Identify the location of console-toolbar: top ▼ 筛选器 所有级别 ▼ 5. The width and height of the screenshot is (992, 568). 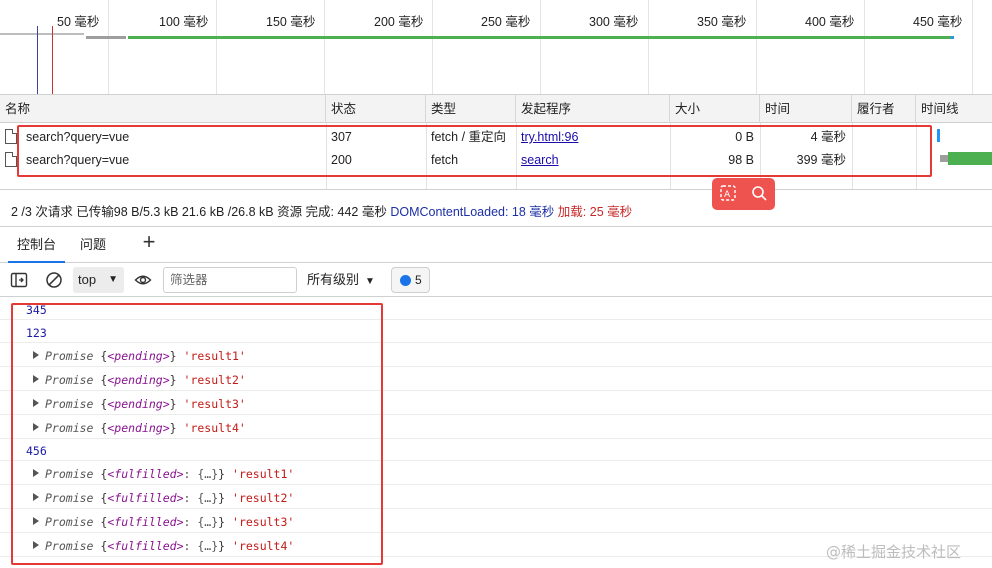
(496, 280).